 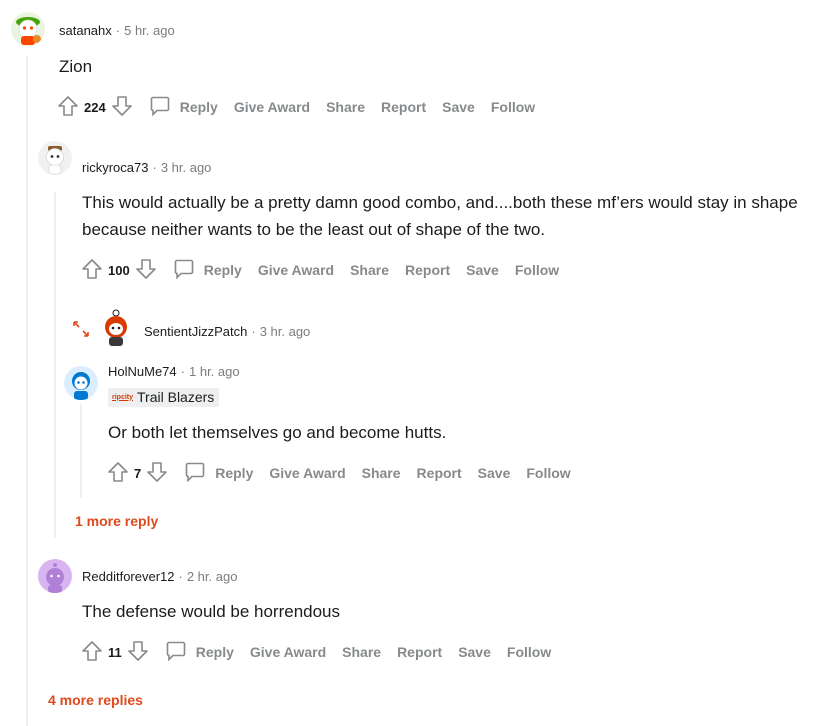 I want to click on username: satanahx, so click(x=85, y=30).